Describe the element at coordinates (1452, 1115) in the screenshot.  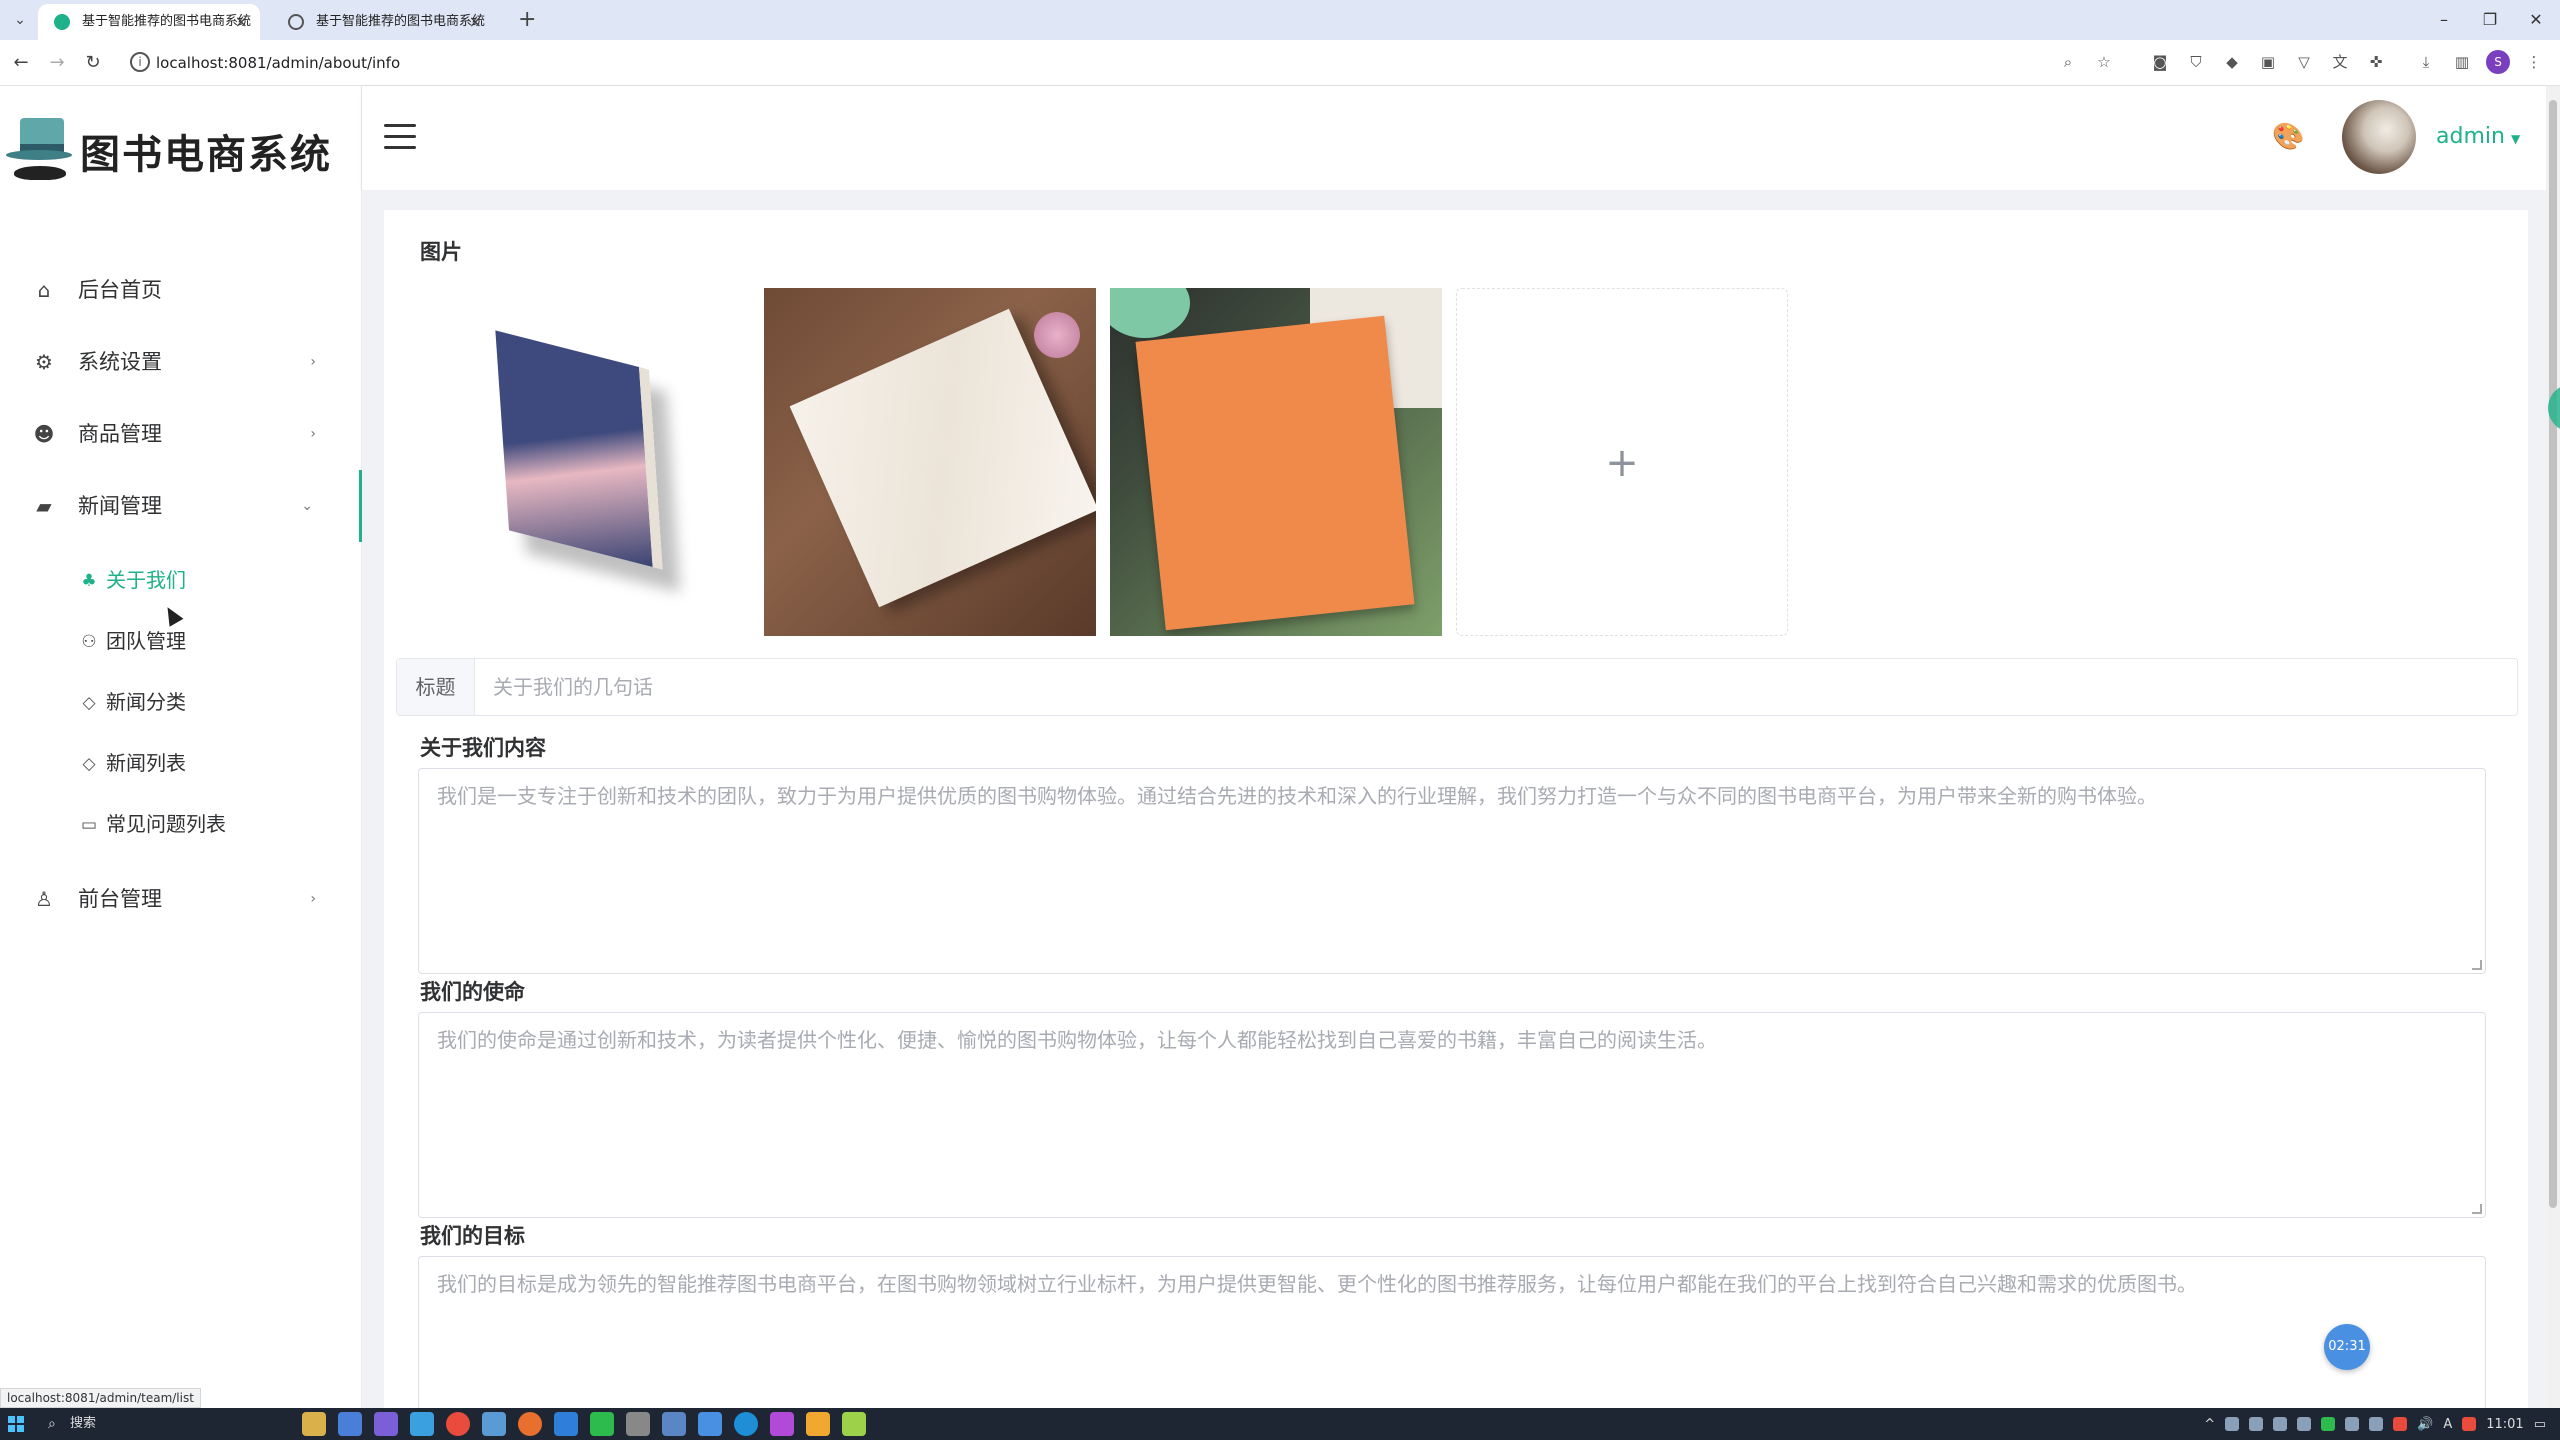
I see `mission-textarea` at that location.